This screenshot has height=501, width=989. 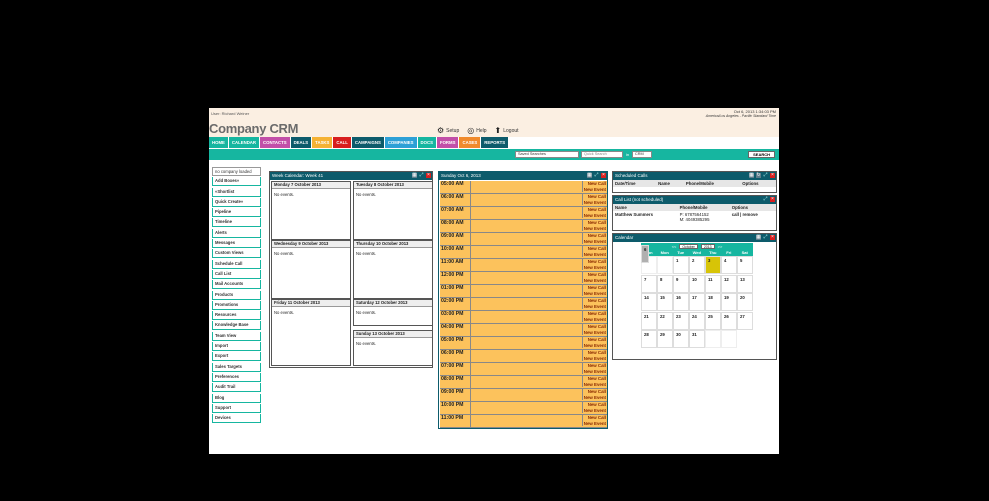 I want to click on hour-row: 02:00 PM New Call New Event, so click(x=523, y=304).